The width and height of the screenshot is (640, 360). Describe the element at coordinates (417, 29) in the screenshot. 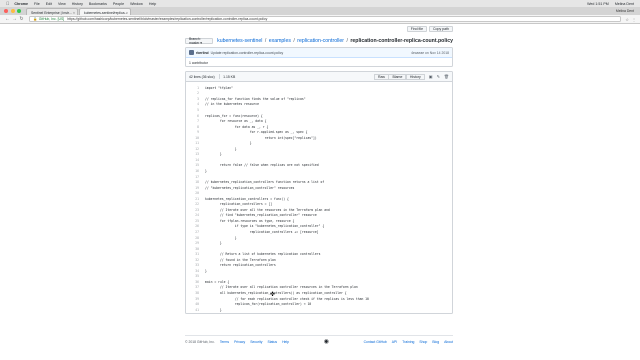

I see `find-file-button: Find file` at that location.